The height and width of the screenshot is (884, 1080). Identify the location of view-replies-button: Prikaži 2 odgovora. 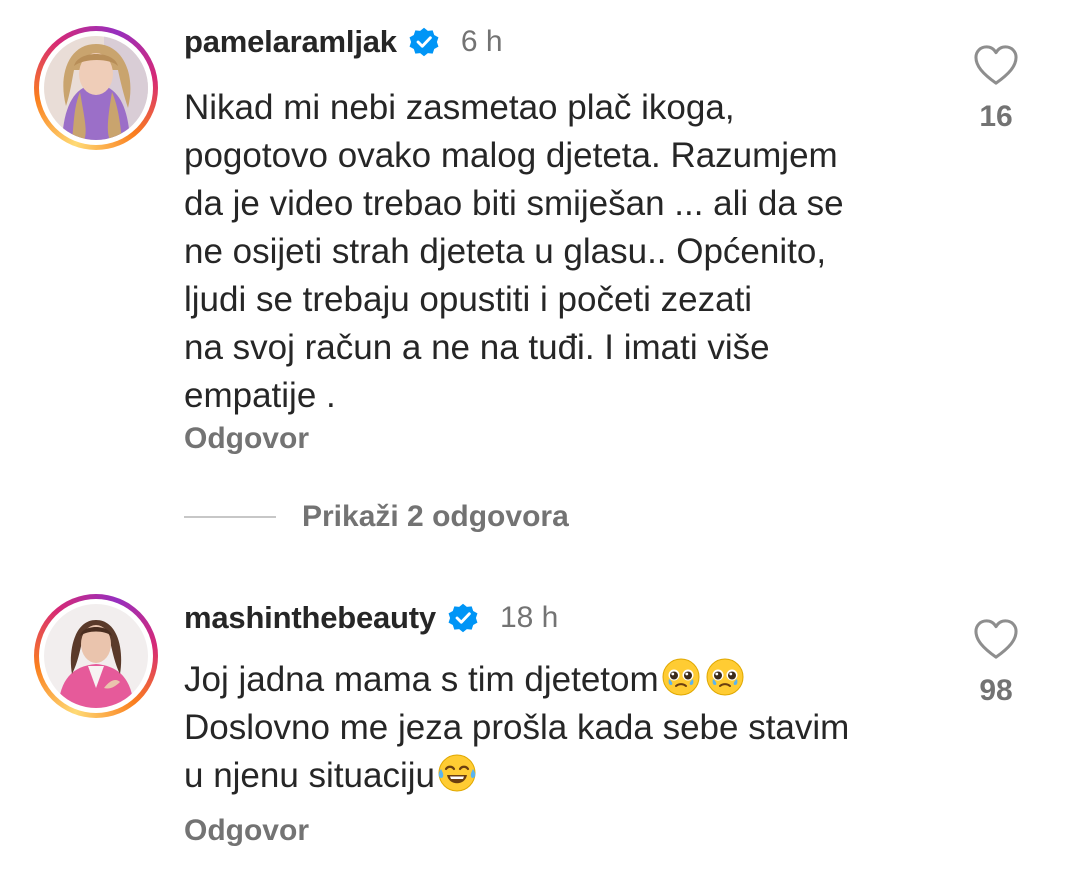
(376, 517).